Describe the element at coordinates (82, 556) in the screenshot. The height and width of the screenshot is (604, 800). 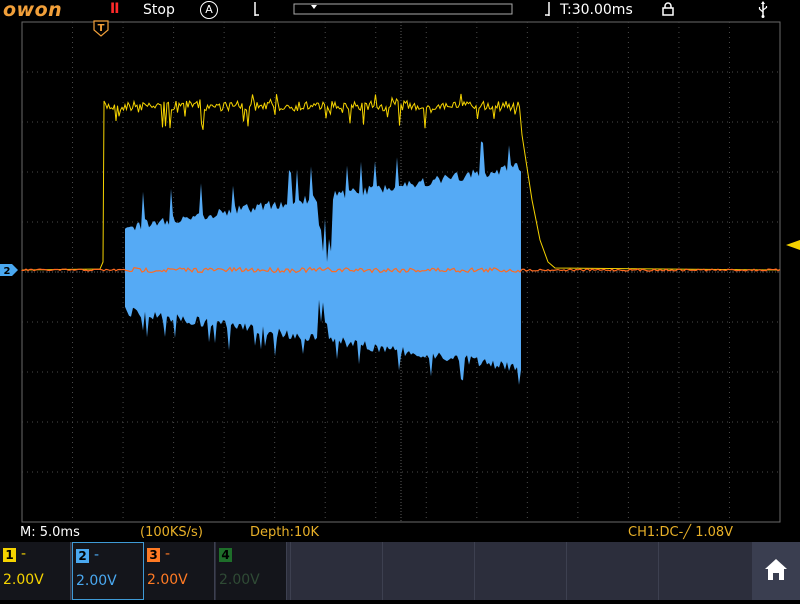
I see `channel-2-badge: 2` at that location.